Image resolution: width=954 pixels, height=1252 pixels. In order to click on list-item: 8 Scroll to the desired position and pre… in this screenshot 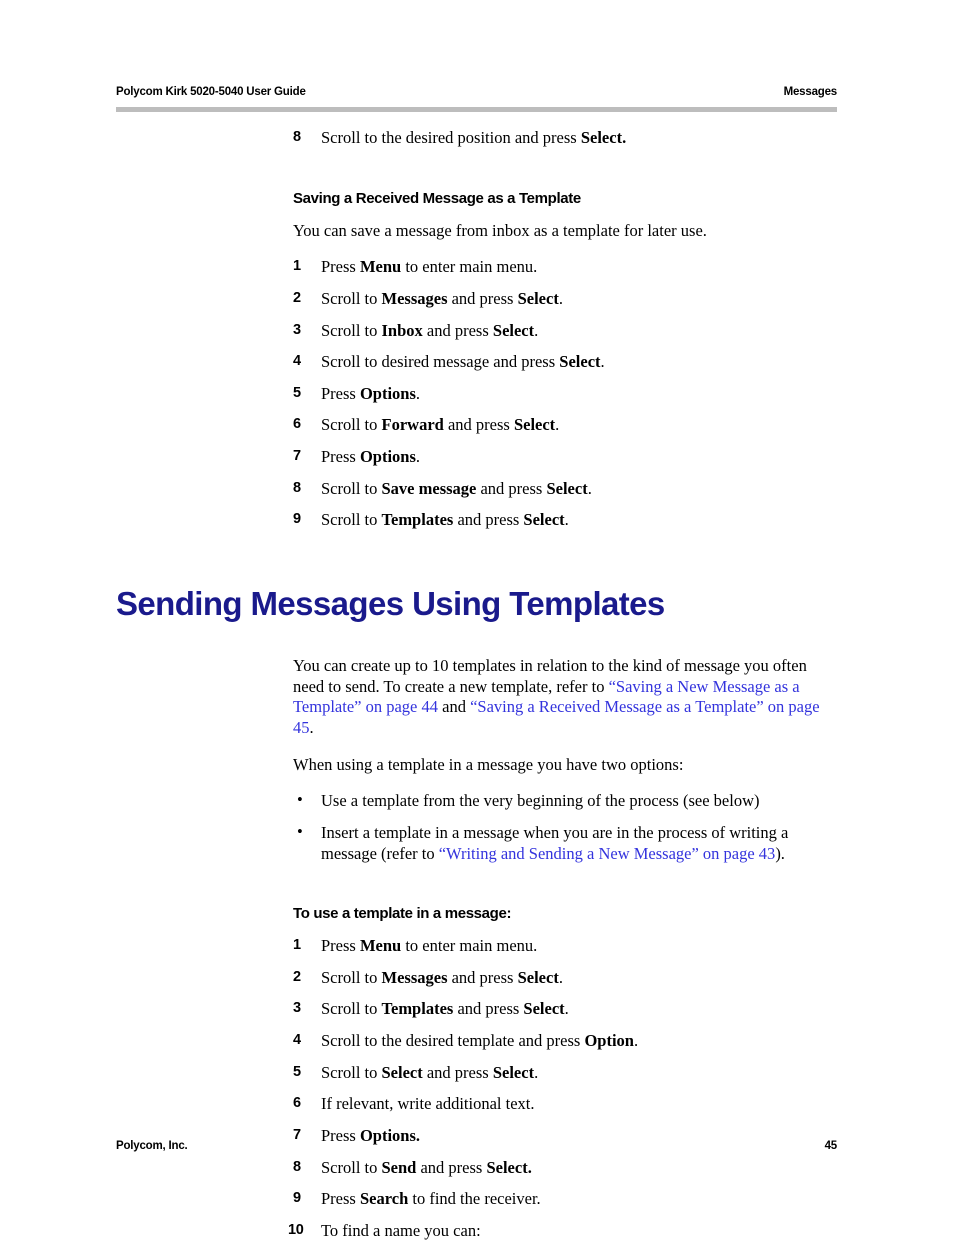, I will do `click(565, 138)`.